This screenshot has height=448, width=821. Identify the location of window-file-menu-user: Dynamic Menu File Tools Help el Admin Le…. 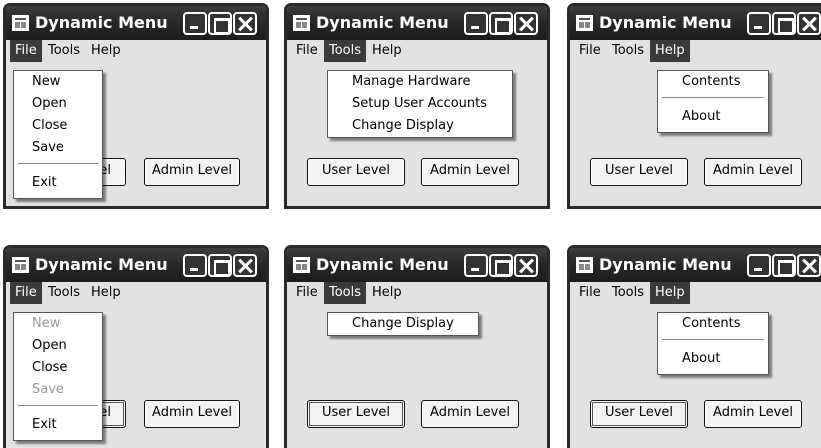
(136, 346).